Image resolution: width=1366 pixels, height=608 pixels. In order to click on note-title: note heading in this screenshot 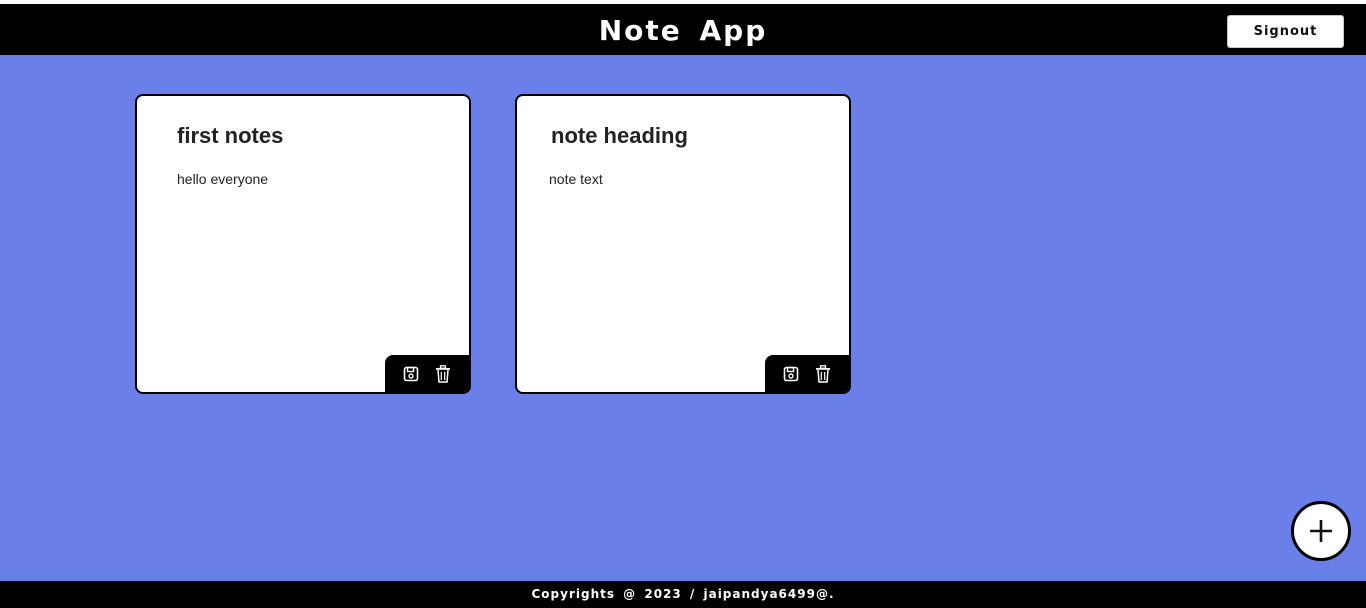, I will do `click(619, 135)`.